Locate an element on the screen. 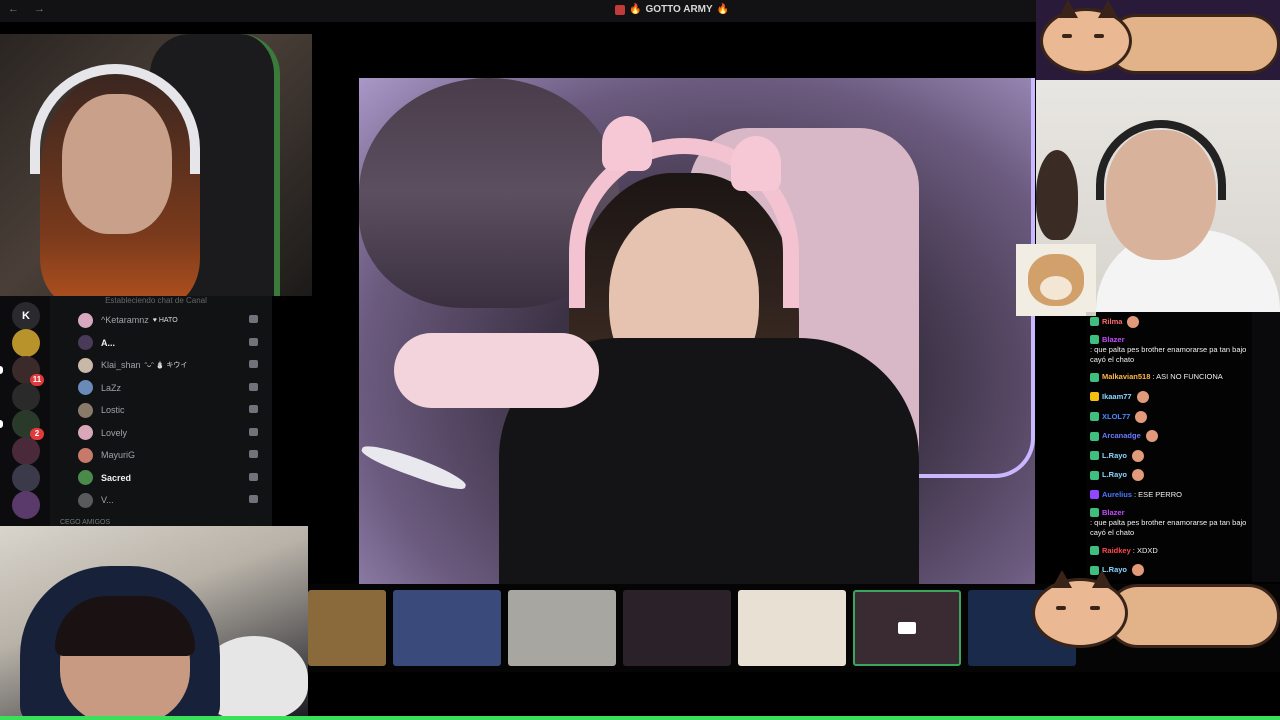 The width and height of the screenshot is (1280, 720). server-label: K is located at coordinates (26, 316).